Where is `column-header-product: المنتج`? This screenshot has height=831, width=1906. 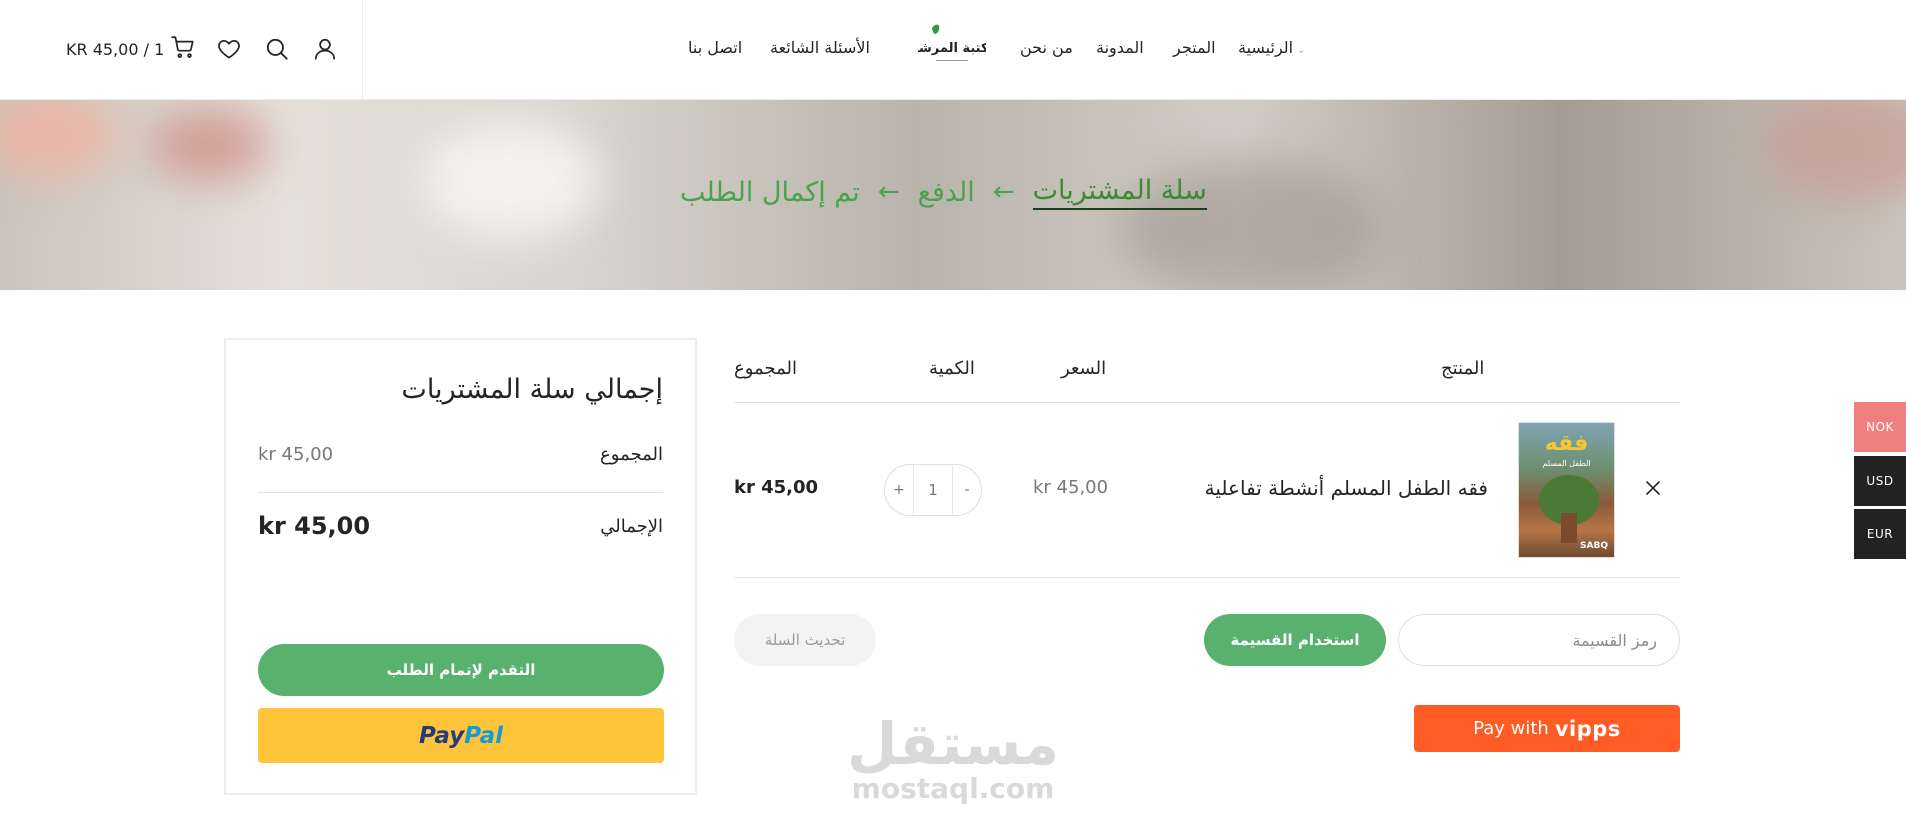
column-header-product: المنتج is located at coordinates (1463, 368).